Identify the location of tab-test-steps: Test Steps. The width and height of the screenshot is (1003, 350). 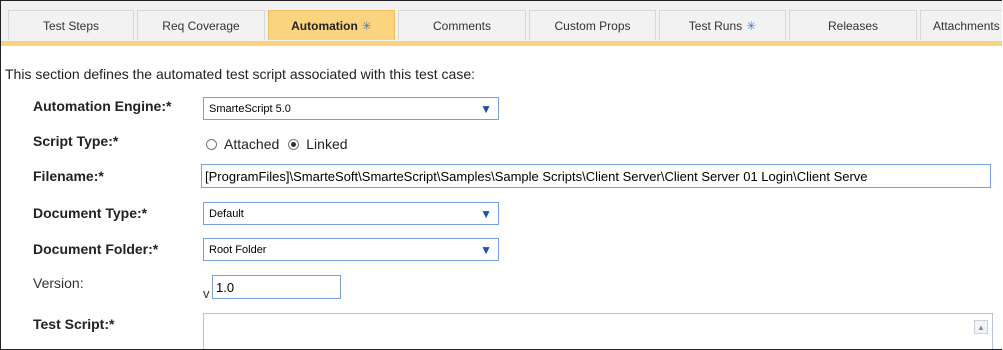
(71, 25).